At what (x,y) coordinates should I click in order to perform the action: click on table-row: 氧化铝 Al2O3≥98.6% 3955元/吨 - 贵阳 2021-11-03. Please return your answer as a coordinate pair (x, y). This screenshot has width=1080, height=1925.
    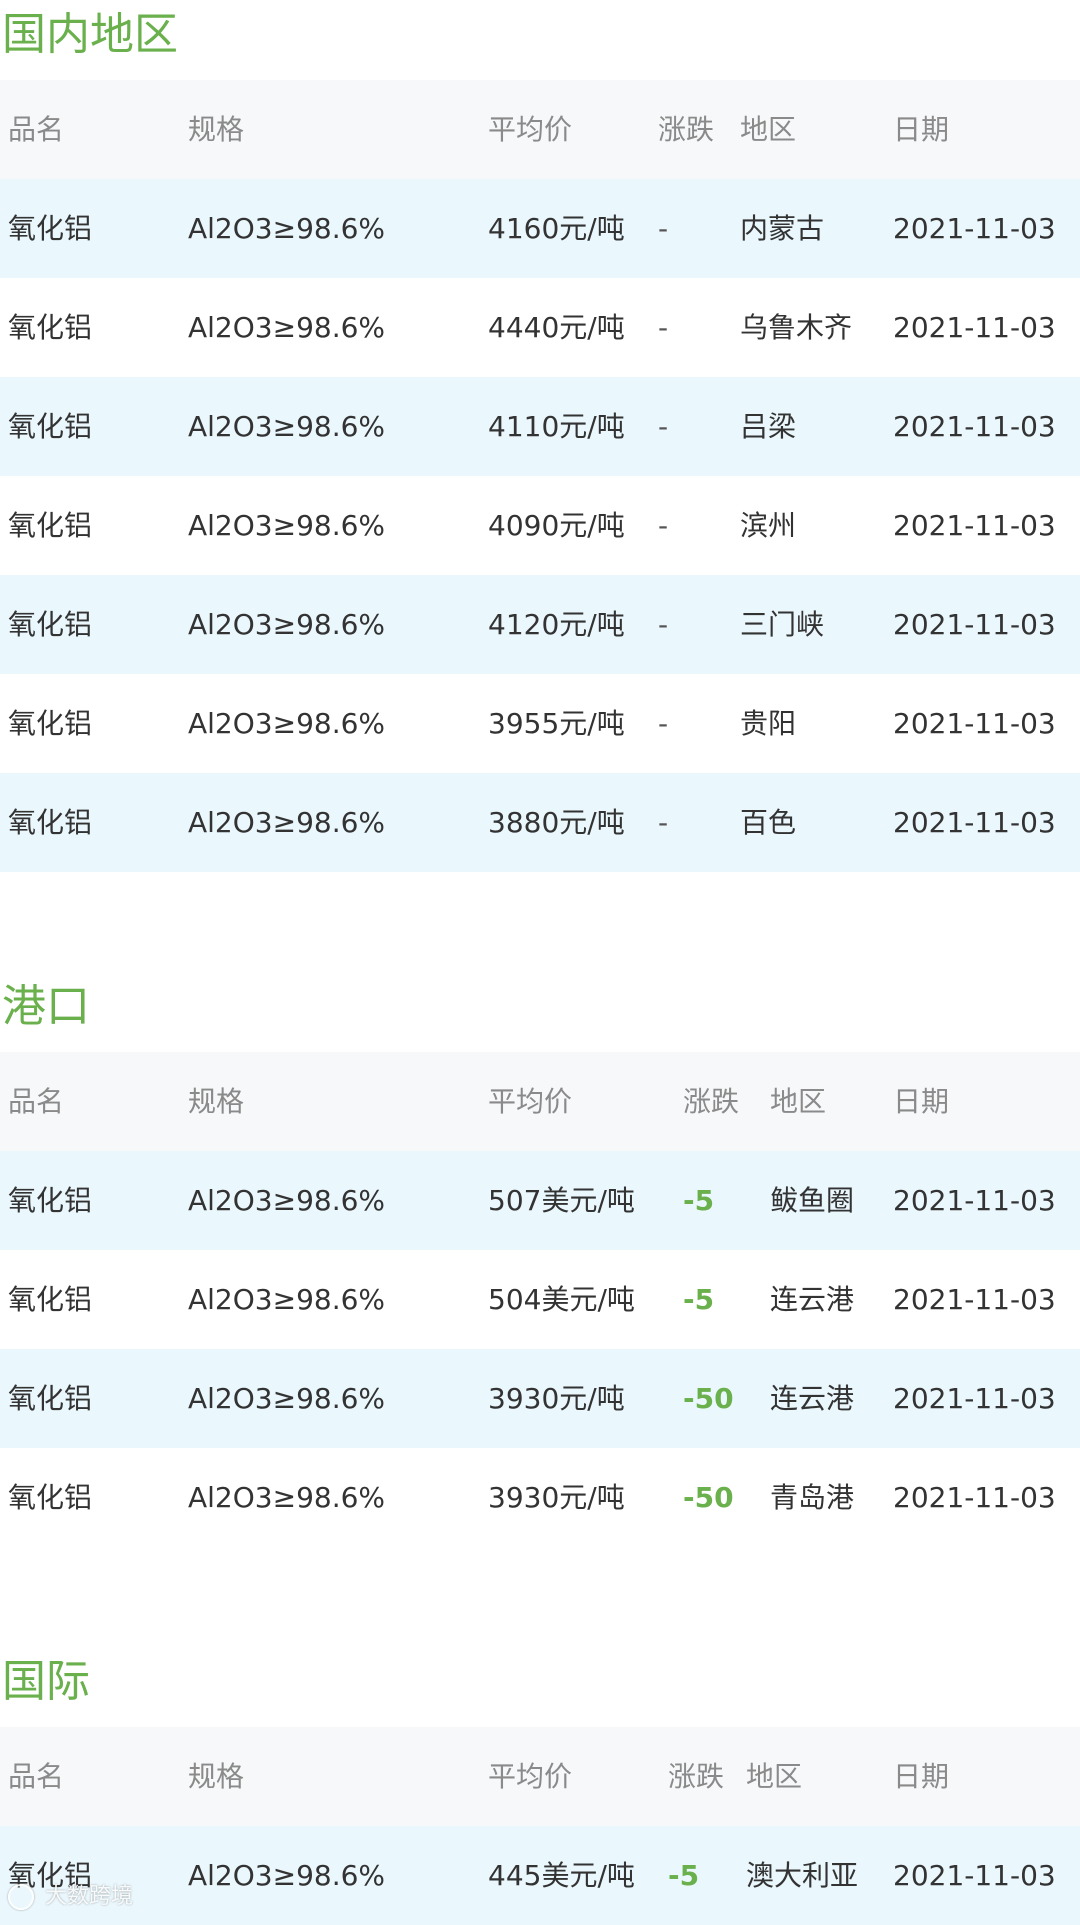
    Looking at the image, I should click on (540, 723).